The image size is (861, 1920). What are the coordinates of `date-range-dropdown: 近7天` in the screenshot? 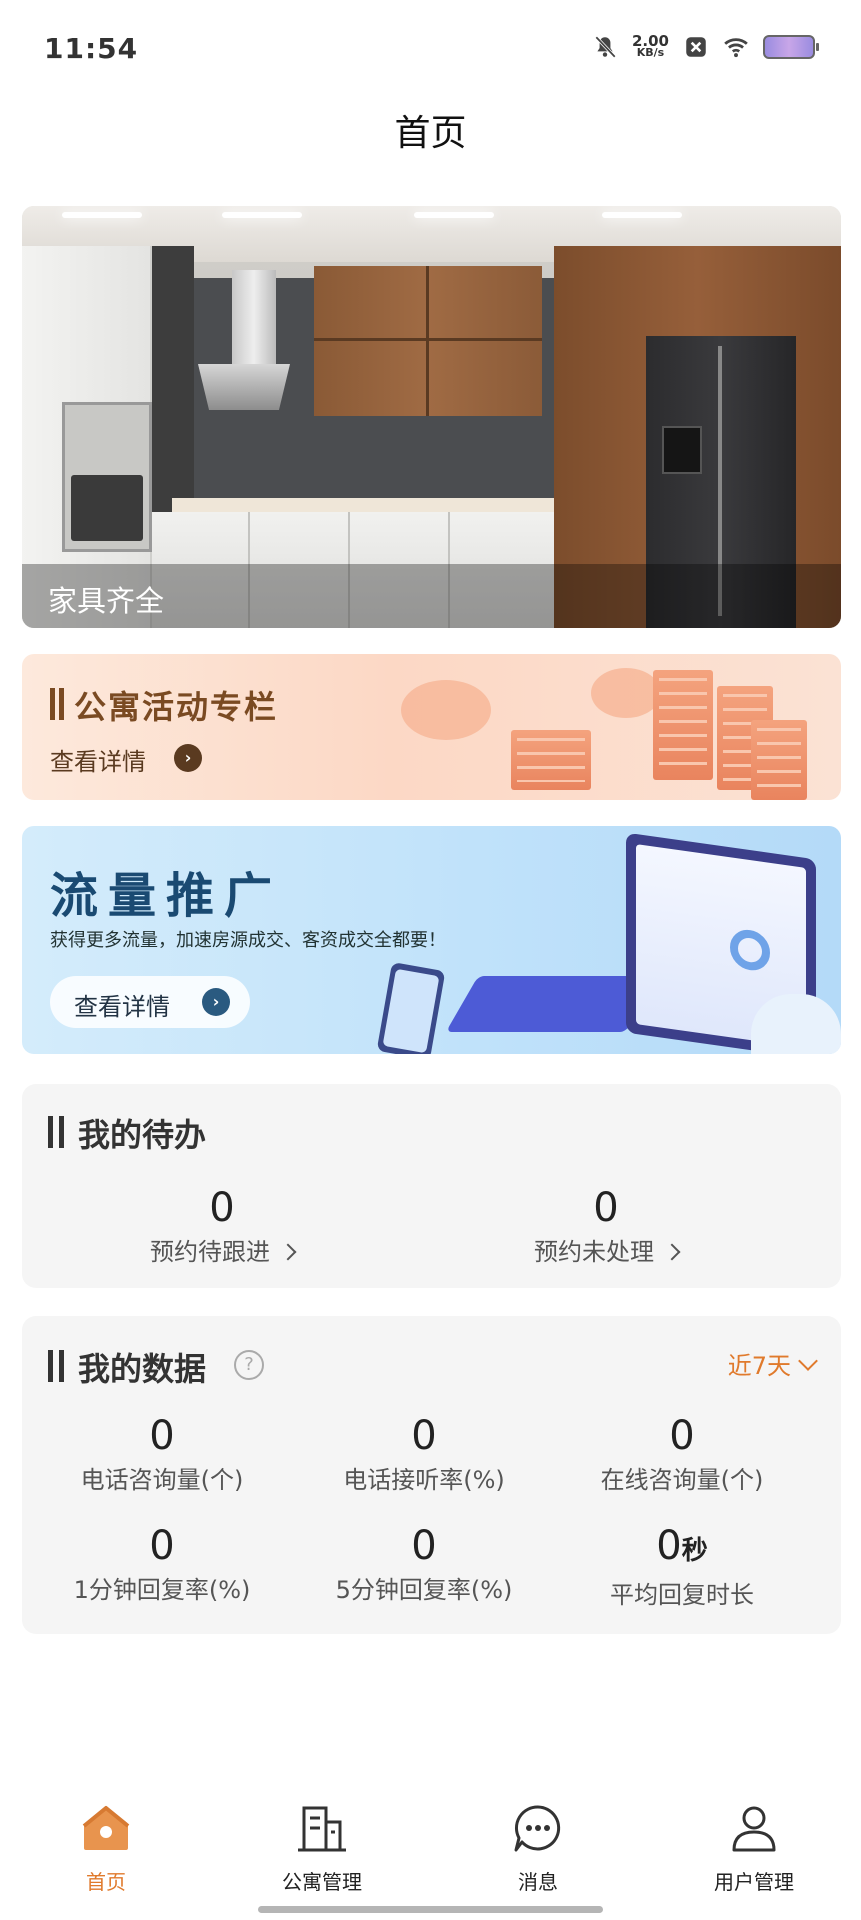 It's located at (772, 1363).